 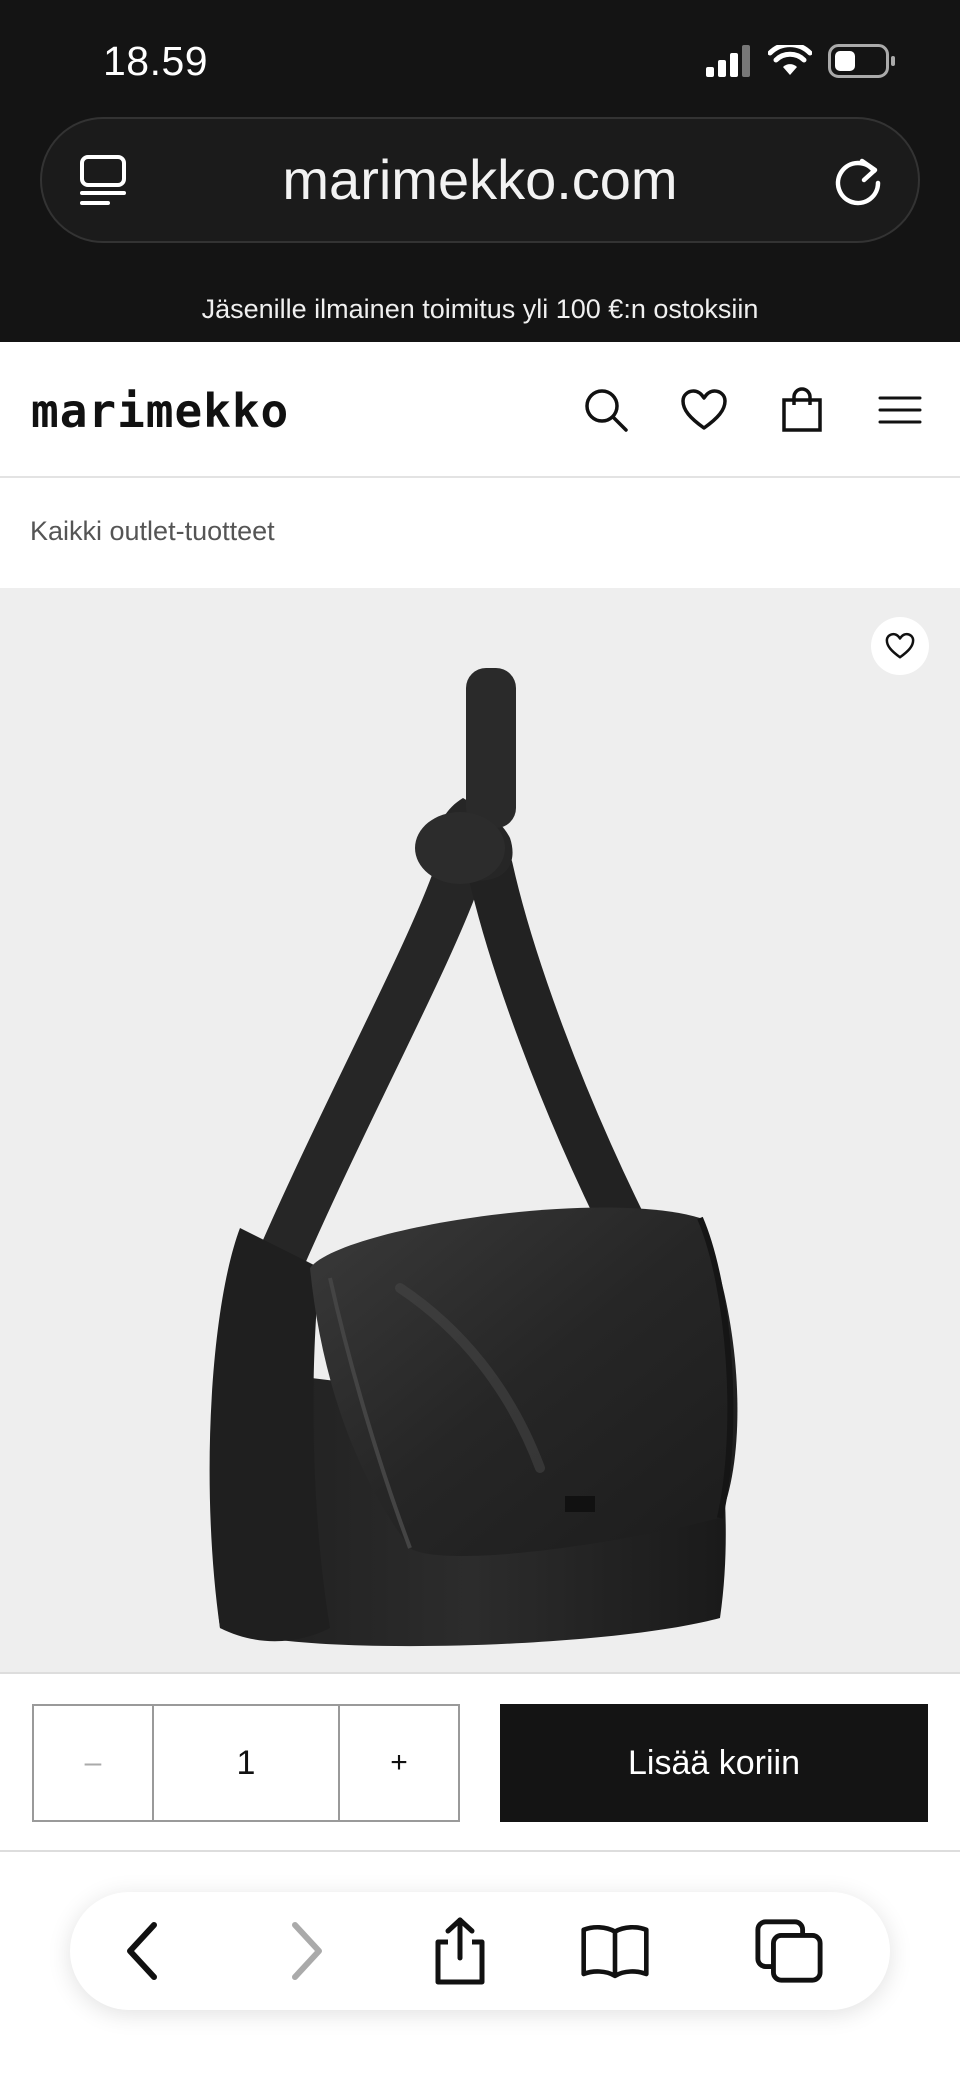 I want to click on quantity-stepper: – 1 +, so click(x=246, y=1763).